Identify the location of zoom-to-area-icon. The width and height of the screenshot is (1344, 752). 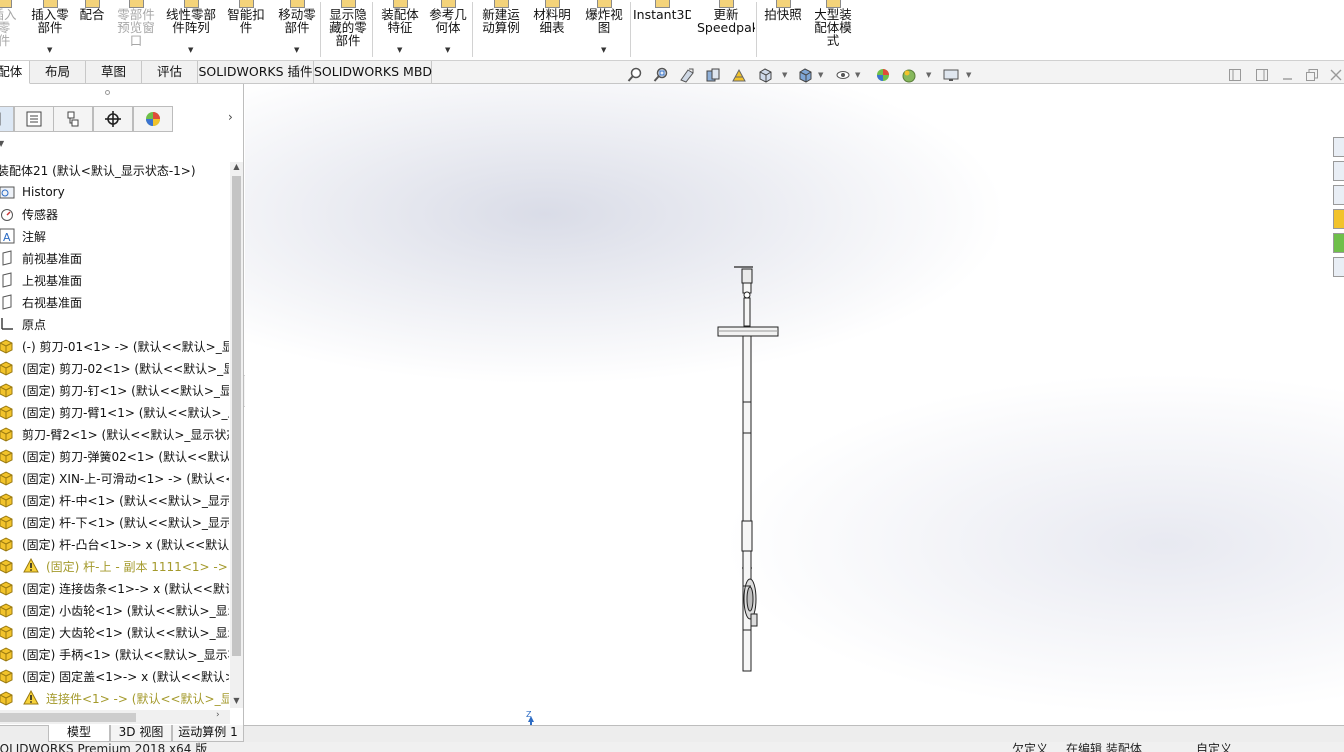
(660, 74).